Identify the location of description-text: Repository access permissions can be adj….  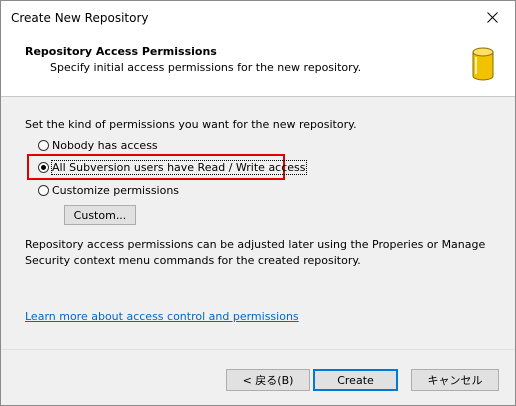
(255, 252).